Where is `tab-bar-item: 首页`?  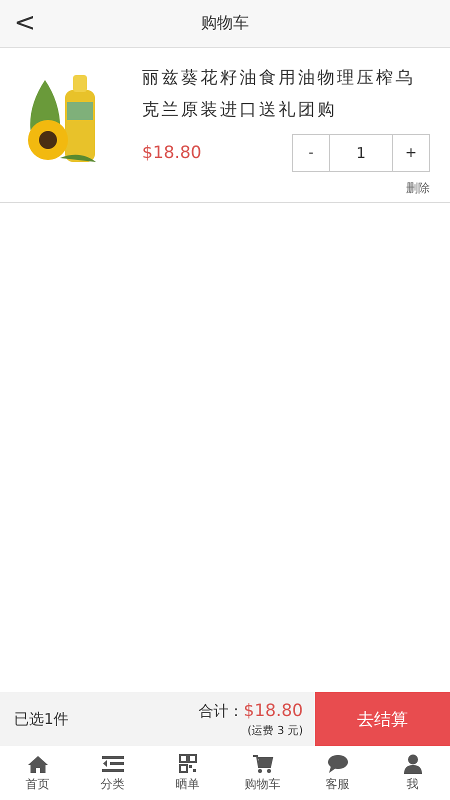 tab-bar-item: 首页 is located at coordinates (37, 773).